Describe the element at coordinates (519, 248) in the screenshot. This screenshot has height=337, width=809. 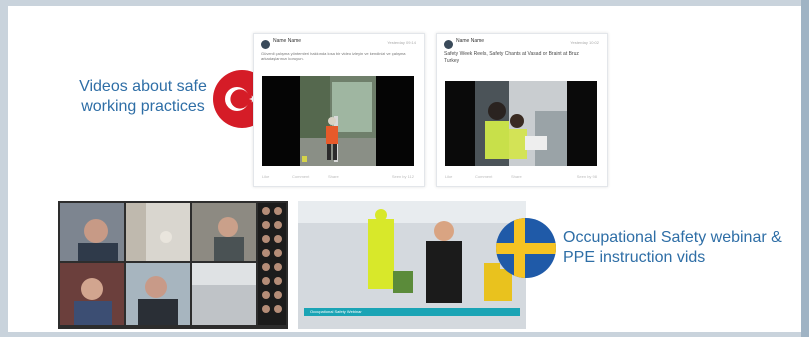
I see `flag-cross-vertical` at that location.